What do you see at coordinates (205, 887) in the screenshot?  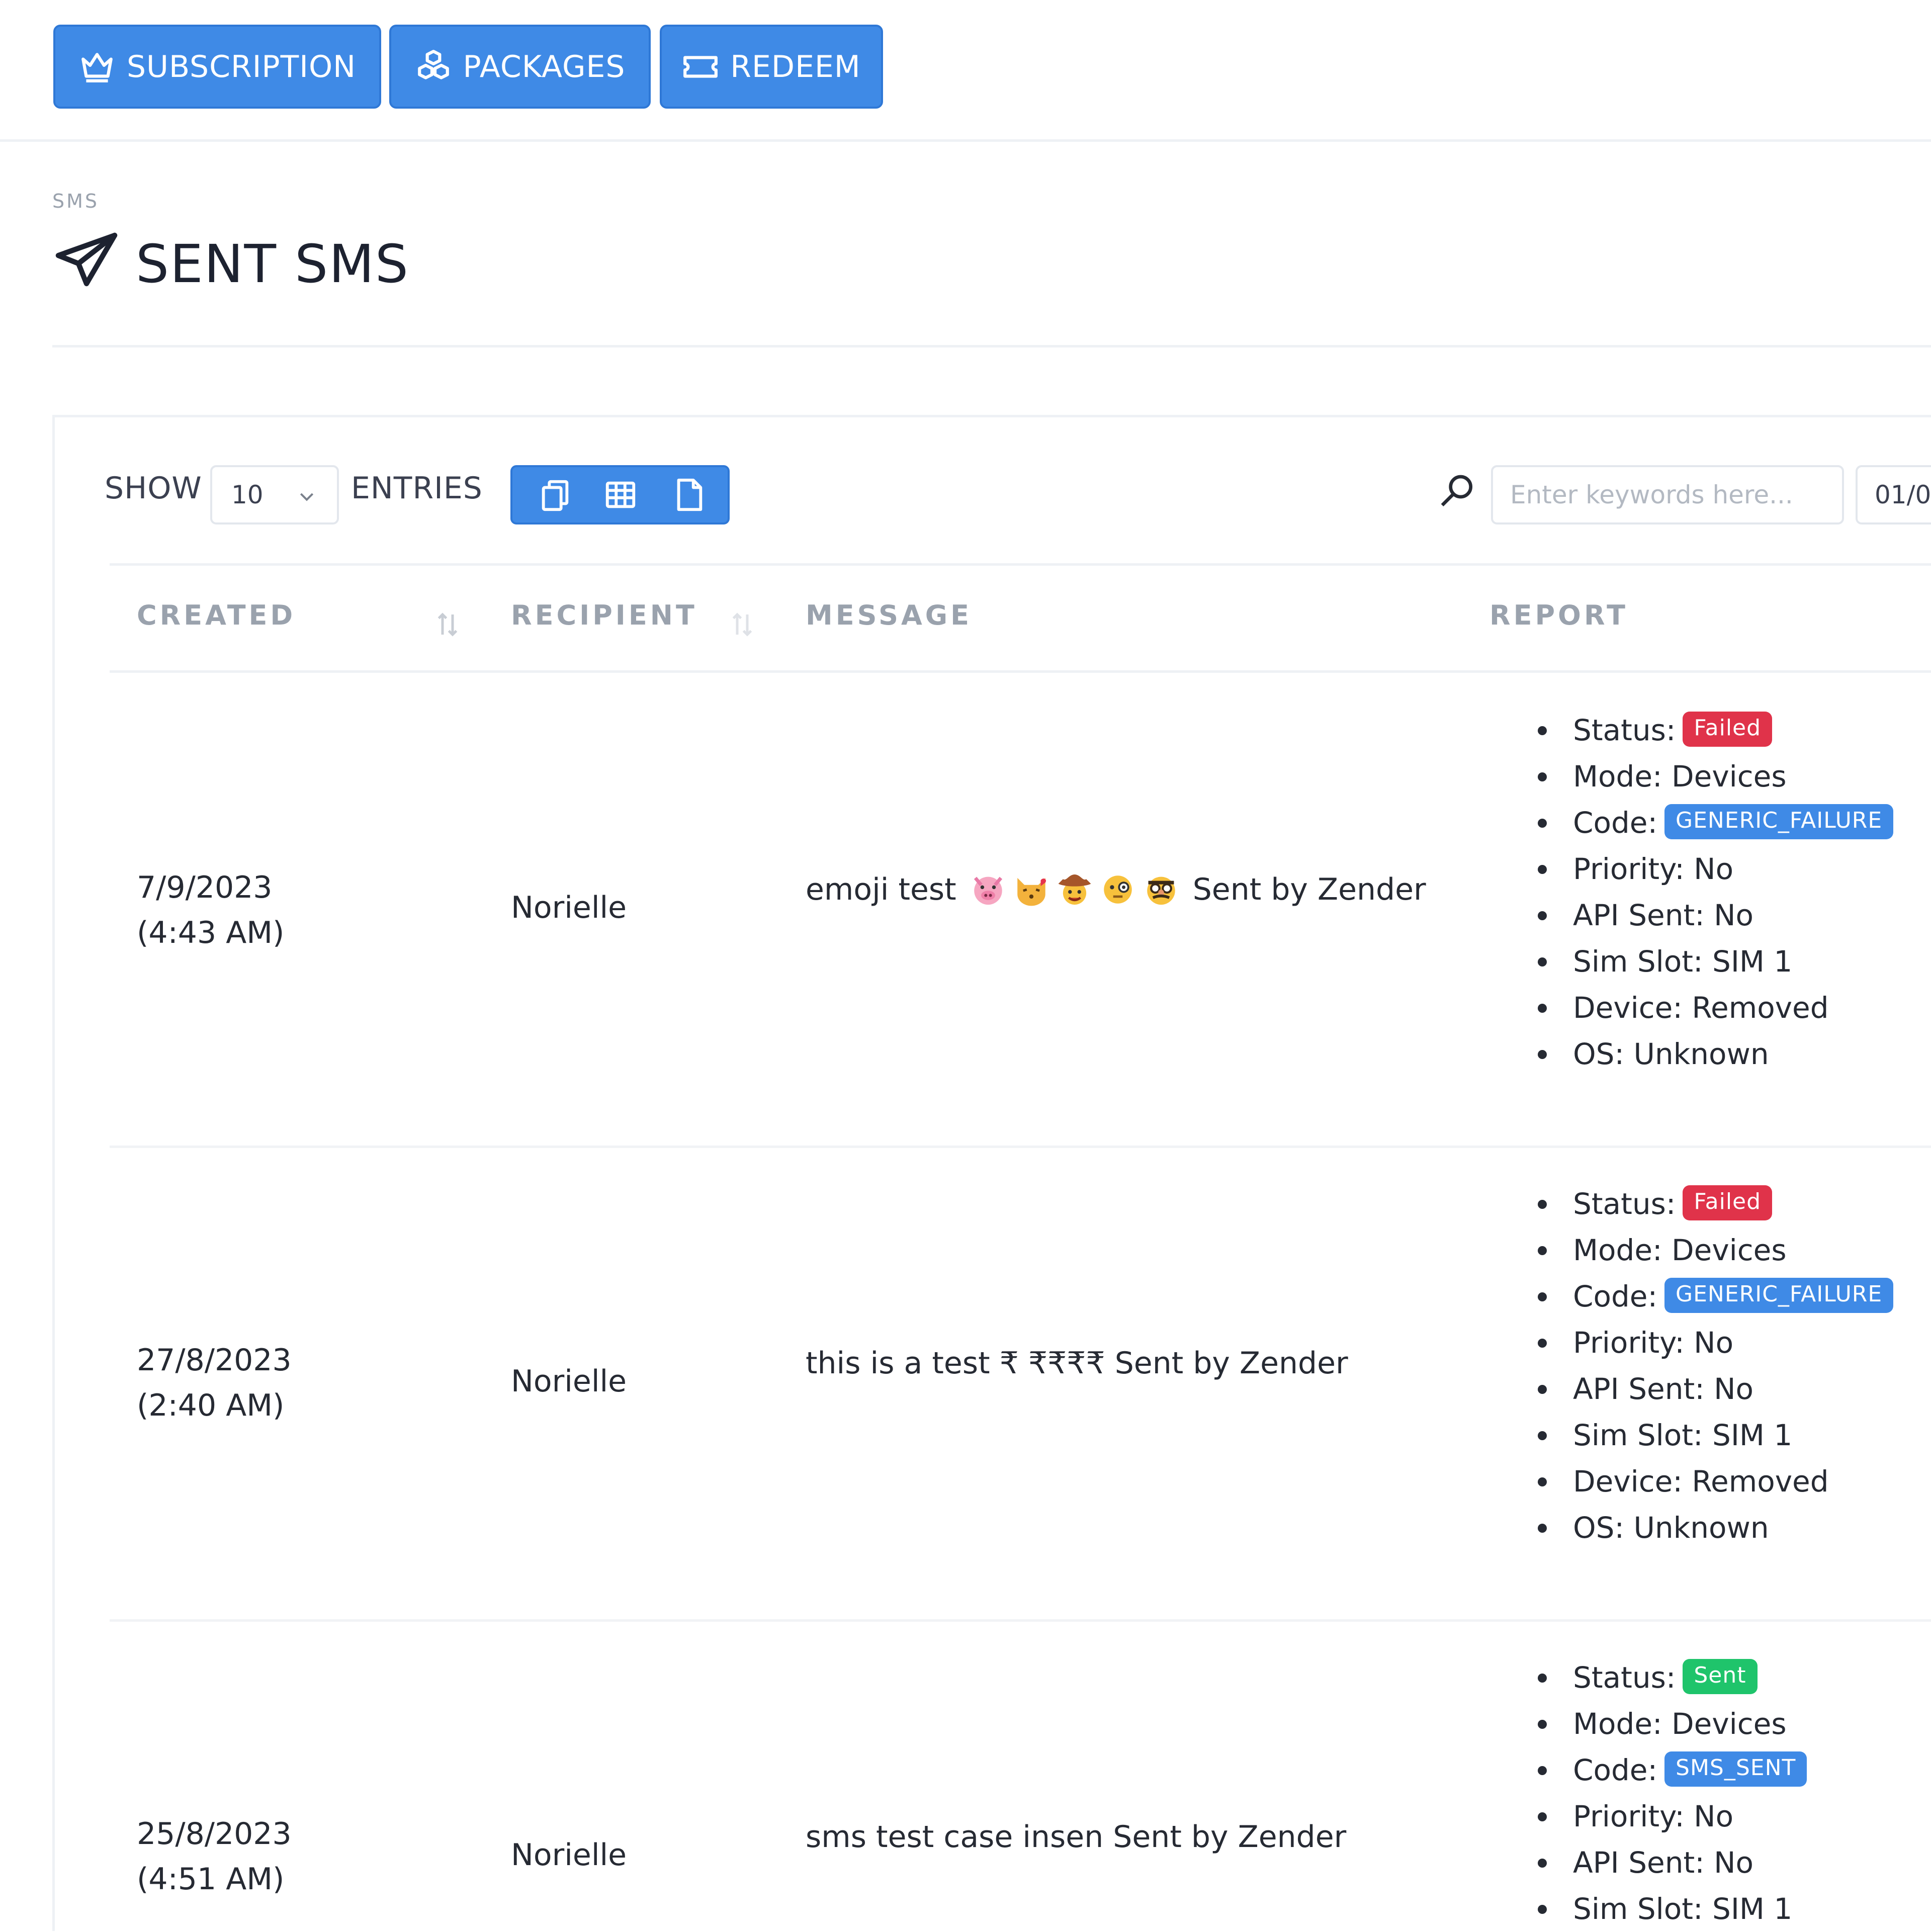 I see `created-date: 7/9/2023` at bounding box center [205, 887].